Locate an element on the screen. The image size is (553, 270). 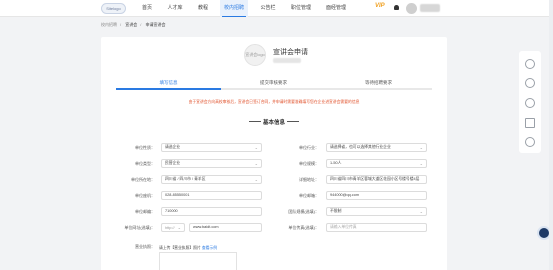
nav-item-home: 首页 is located at coordinates (147, 8).